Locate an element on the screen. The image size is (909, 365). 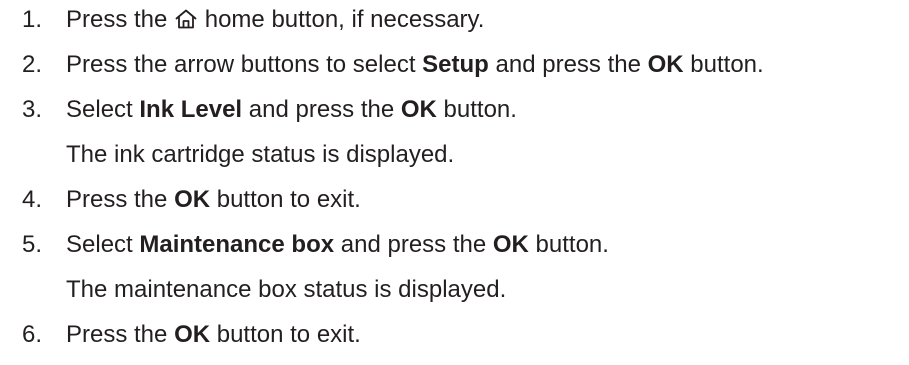
step-5-note: The maintenance box status is displayed. is located at coordinates (286, 289).